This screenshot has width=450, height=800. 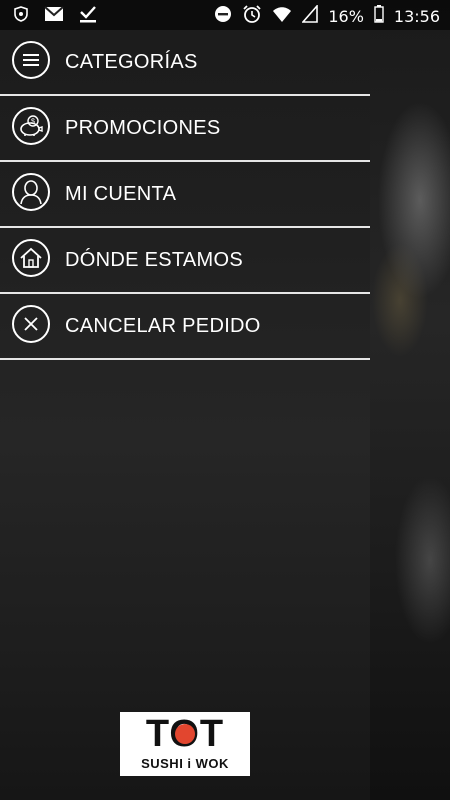 What do you see at coordinates (143, 128) in the screenshot?
I see `menu-item-label: PROMOCIONES` at bounding box center [143, 128].